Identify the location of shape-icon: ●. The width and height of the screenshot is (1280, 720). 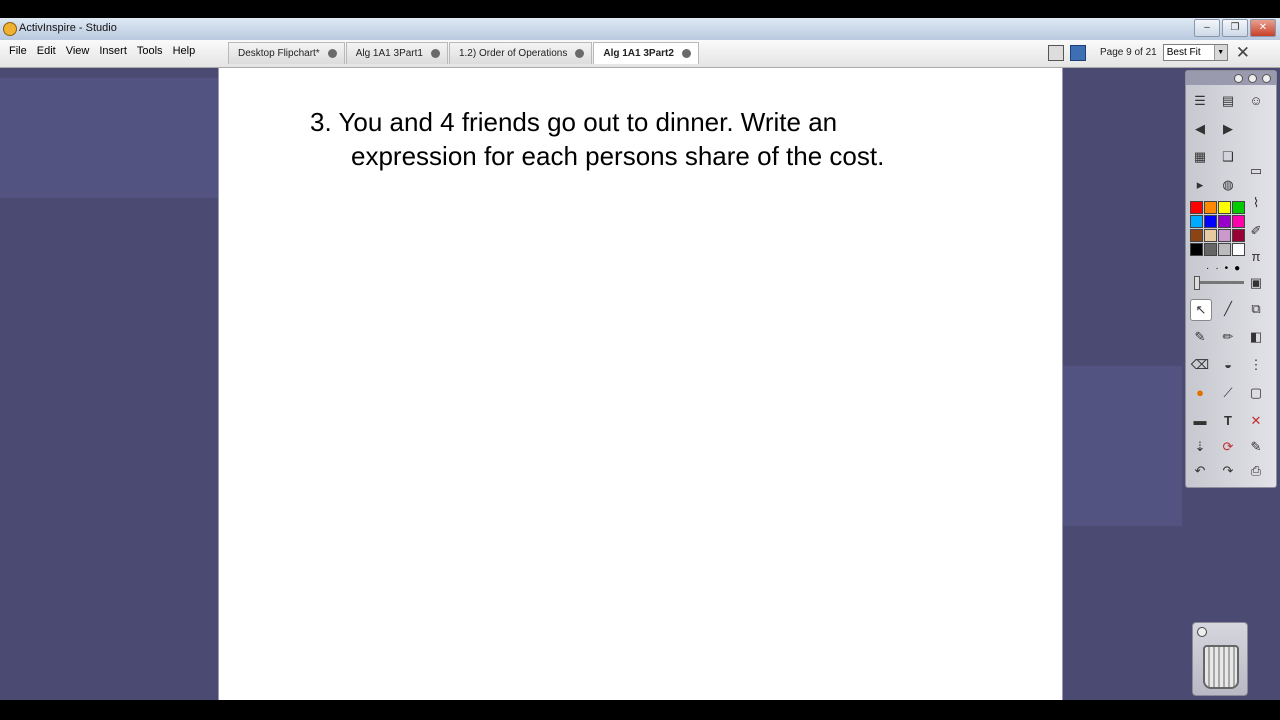
(1200, 393).